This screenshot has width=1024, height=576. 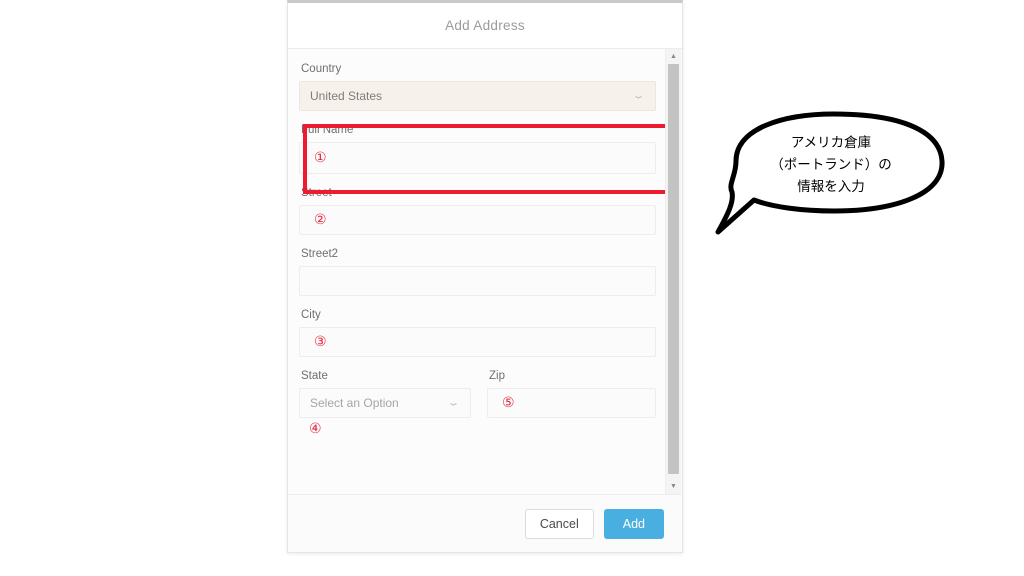 I want to click on zip-input: ⑤, so click(x=571, y=403).